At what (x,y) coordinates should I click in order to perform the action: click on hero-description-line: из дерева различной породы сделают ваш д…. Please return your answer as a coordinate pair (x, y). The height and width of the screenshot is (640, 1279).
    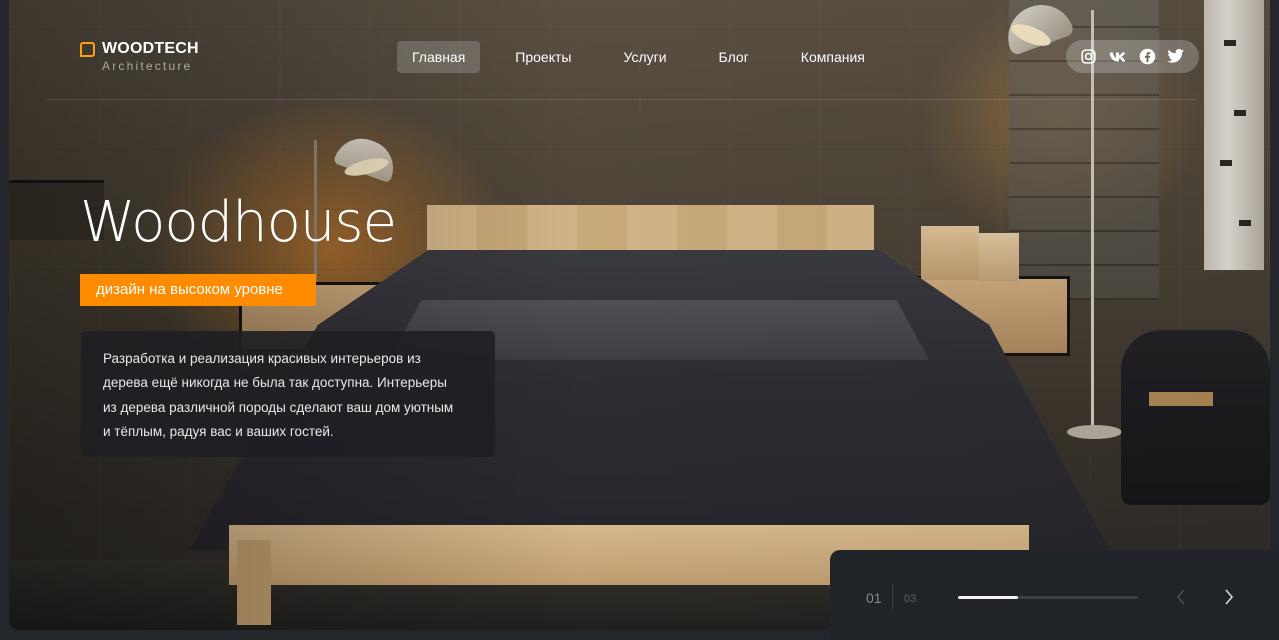
    Looking at the image, I should click on (278, 407).